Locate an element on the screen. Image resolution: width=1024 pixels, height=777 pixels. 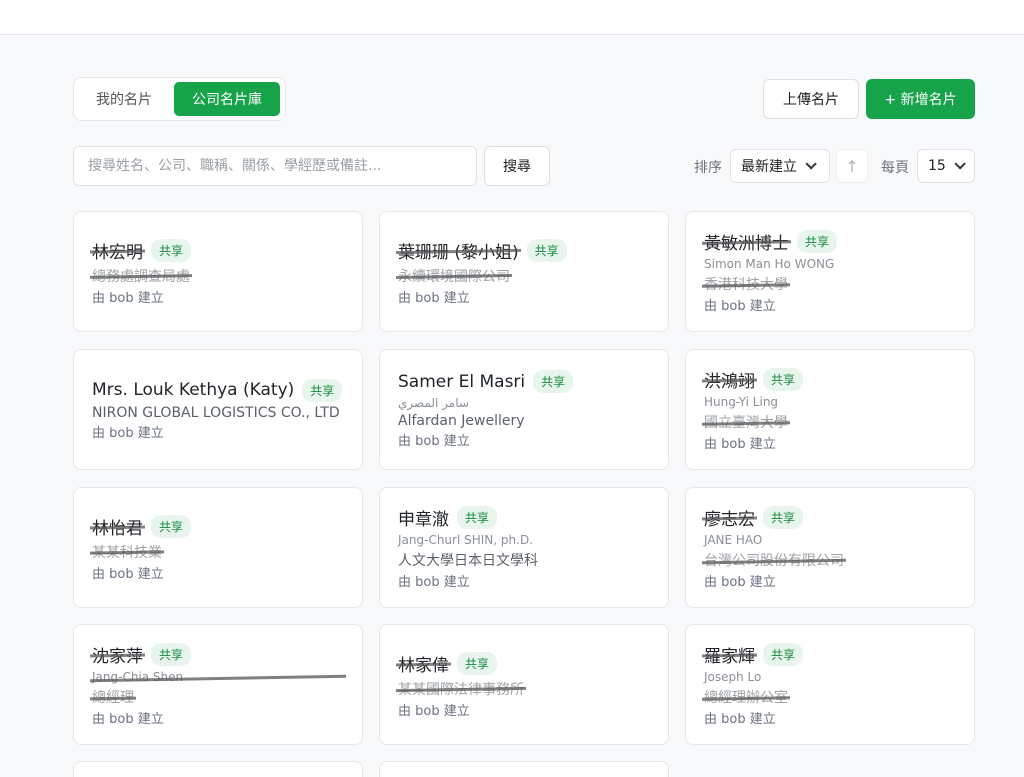
card-organization-row: 某某國際法律事務所 is located at coordinates (524, 689).